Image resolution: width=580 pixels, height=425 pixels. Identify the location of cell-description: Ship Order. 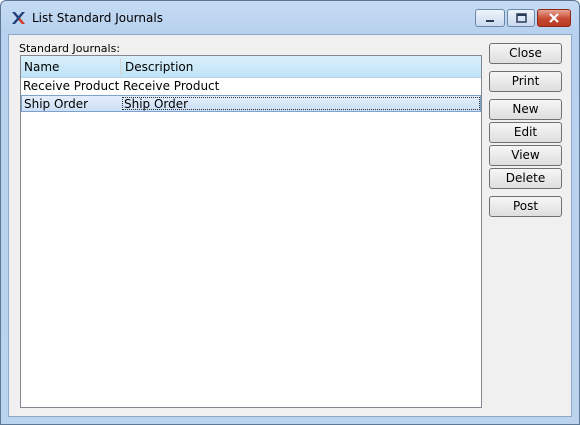
(156, 104).